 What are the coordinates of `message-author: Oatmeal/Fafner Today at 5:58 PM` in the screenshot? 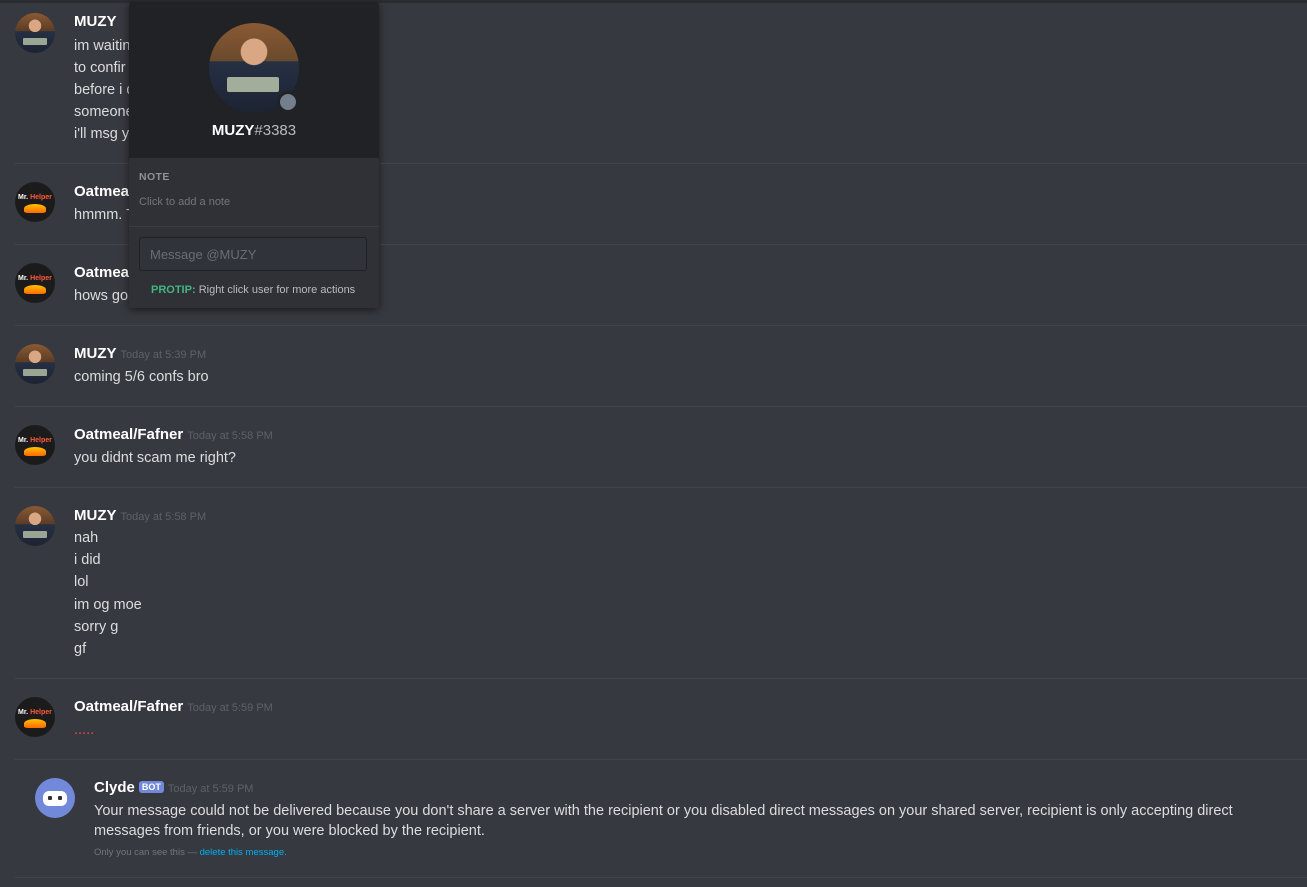 It's located at (173, 434).